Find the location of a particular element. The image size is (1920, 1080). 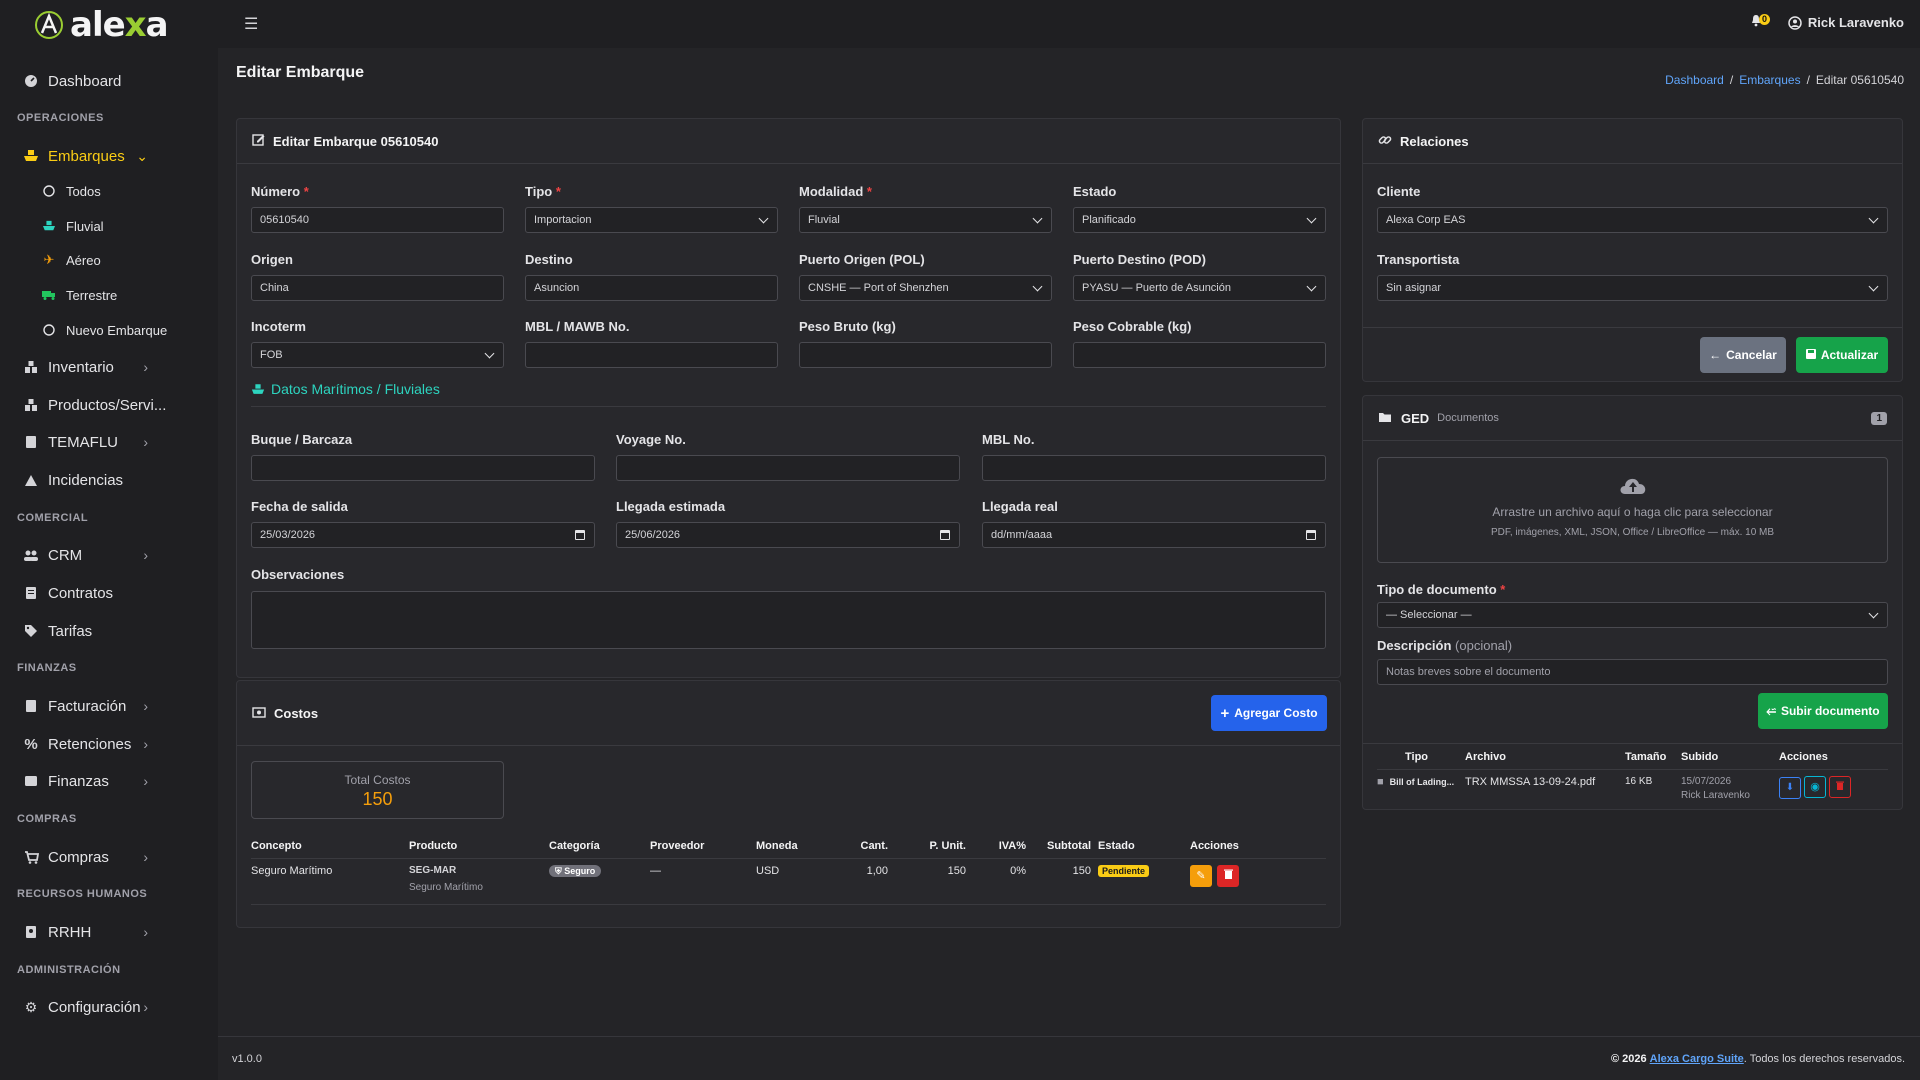

cancel-button: ← Cancelar is located at coordinates (1743, 355).